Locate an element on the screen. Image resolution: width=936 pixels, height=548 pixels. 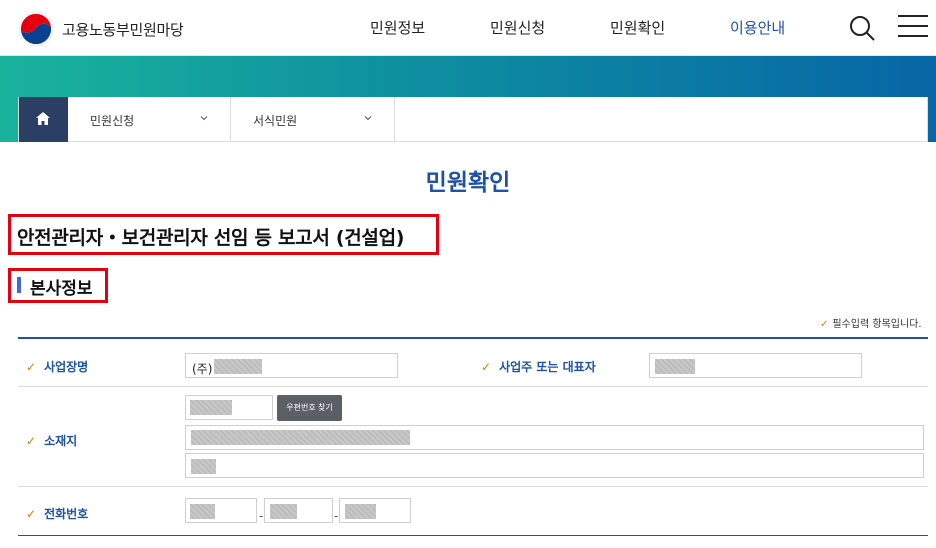
redacted-address is located at coordinates (300, 437).